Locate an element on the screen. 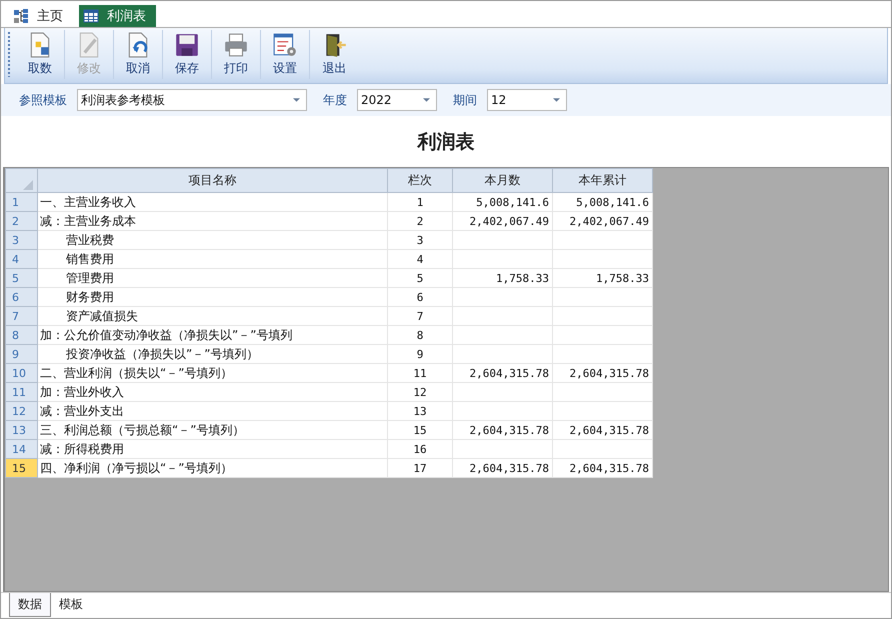 The image size is (892, 619). table-cell: 二、营业利润（损失以“－”号填列） is located at coordinates (213, 373).